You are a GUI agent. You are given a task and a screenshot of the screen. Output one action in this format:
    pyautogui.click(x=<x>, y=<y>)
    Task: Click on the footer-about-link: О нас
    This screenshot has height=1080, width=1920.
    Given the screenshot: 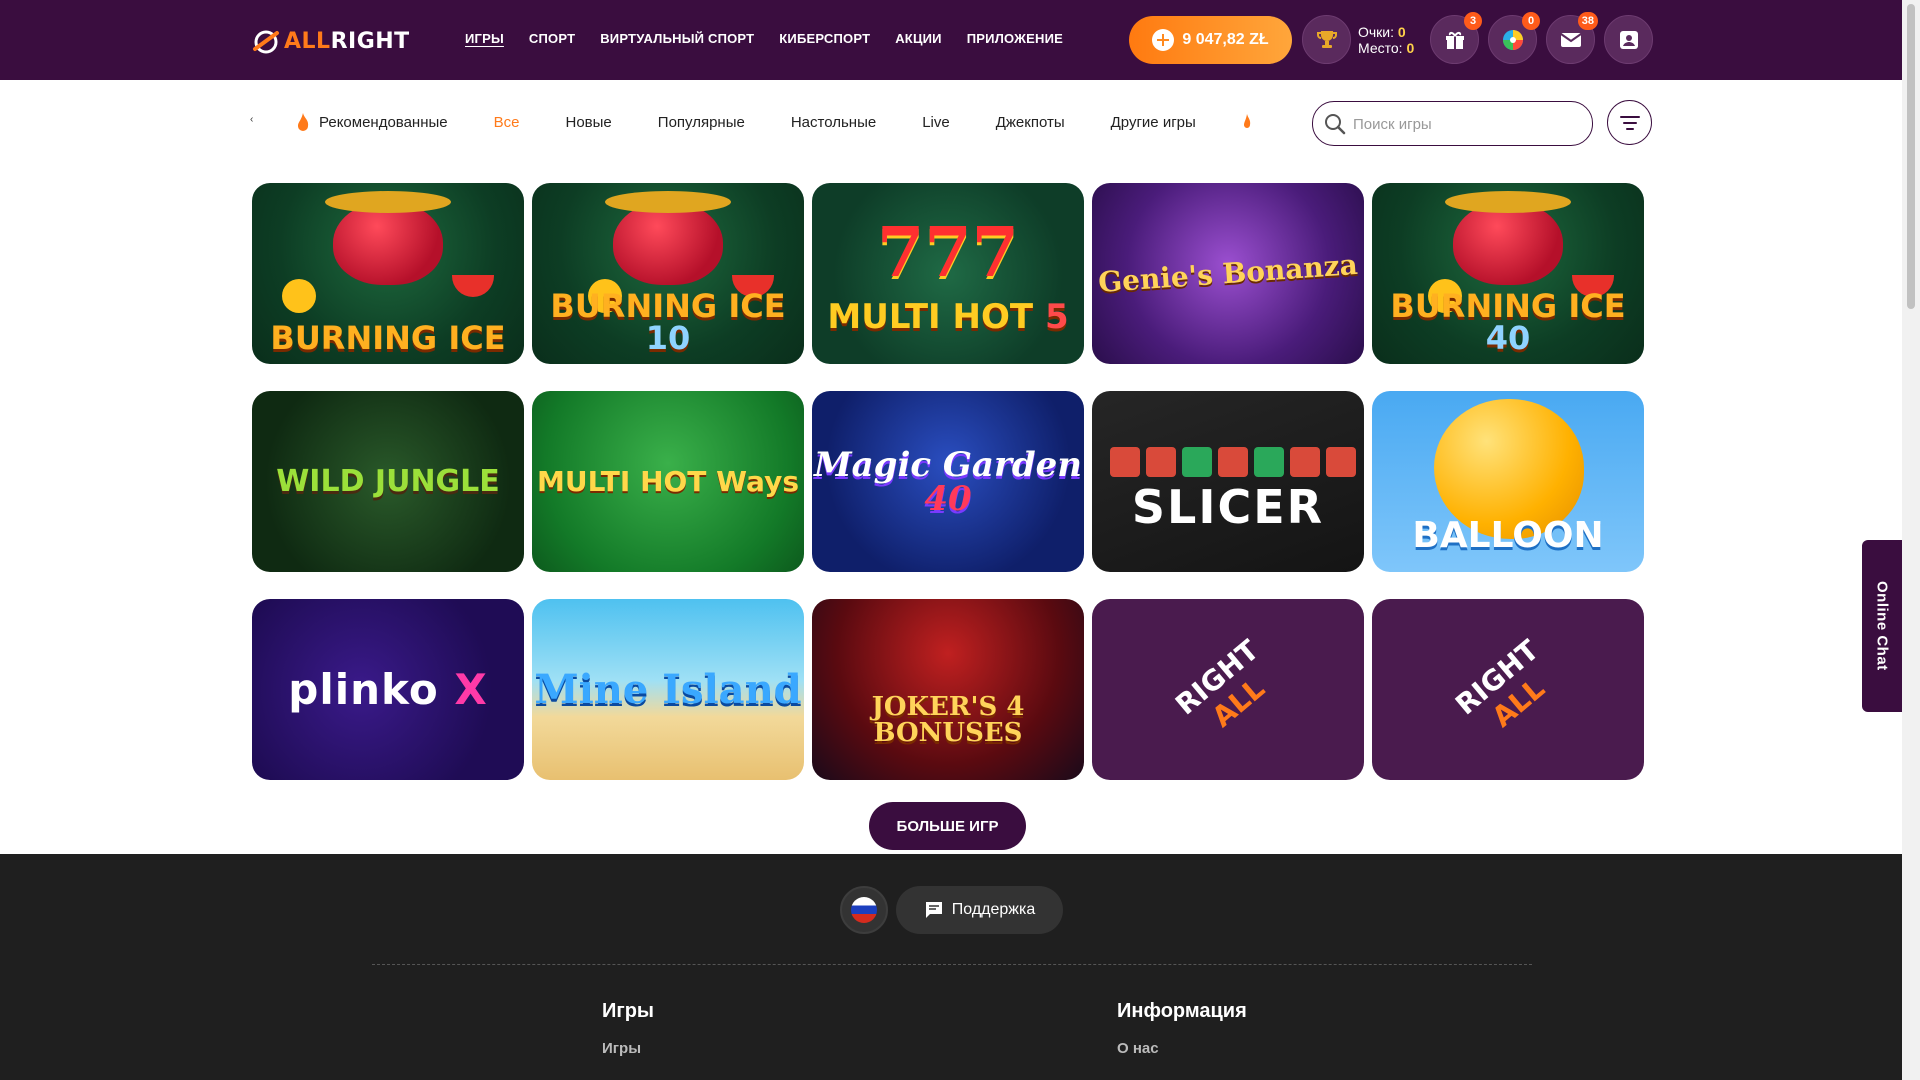 What is the action you would take?
    pyautogui.click(x=1138, y=1048)
    